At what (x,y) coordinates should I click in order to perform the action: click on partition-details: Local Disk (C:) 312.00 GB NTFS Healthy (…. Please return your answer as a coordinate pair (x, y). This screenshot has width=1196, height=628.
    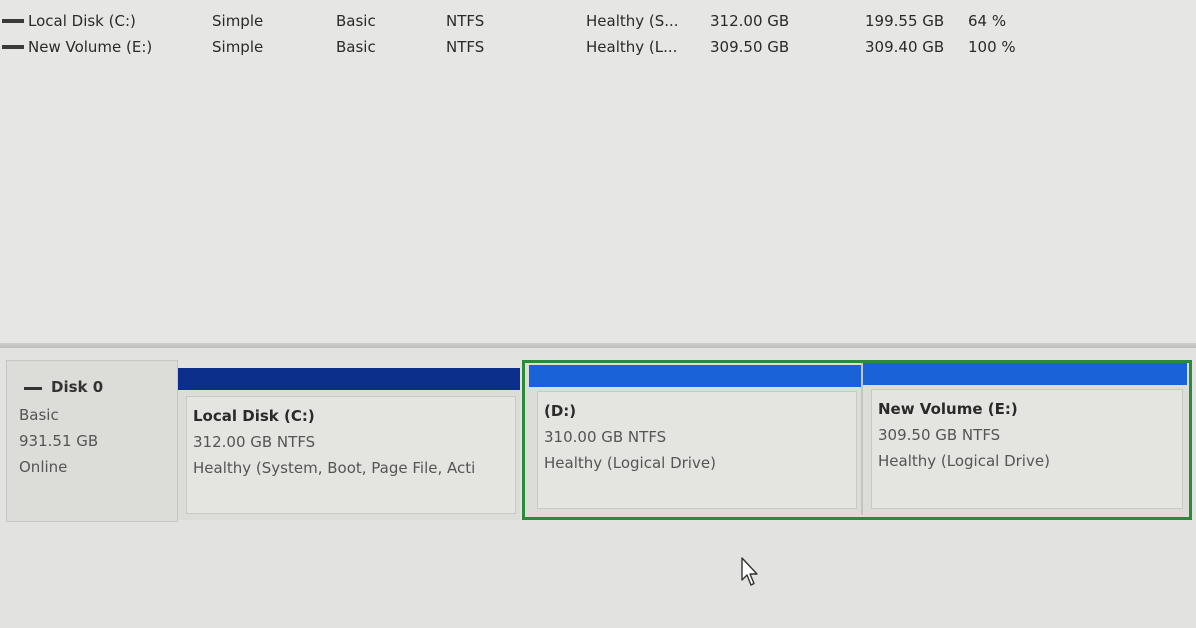
    Looking at the image, I should click on (351, 455).